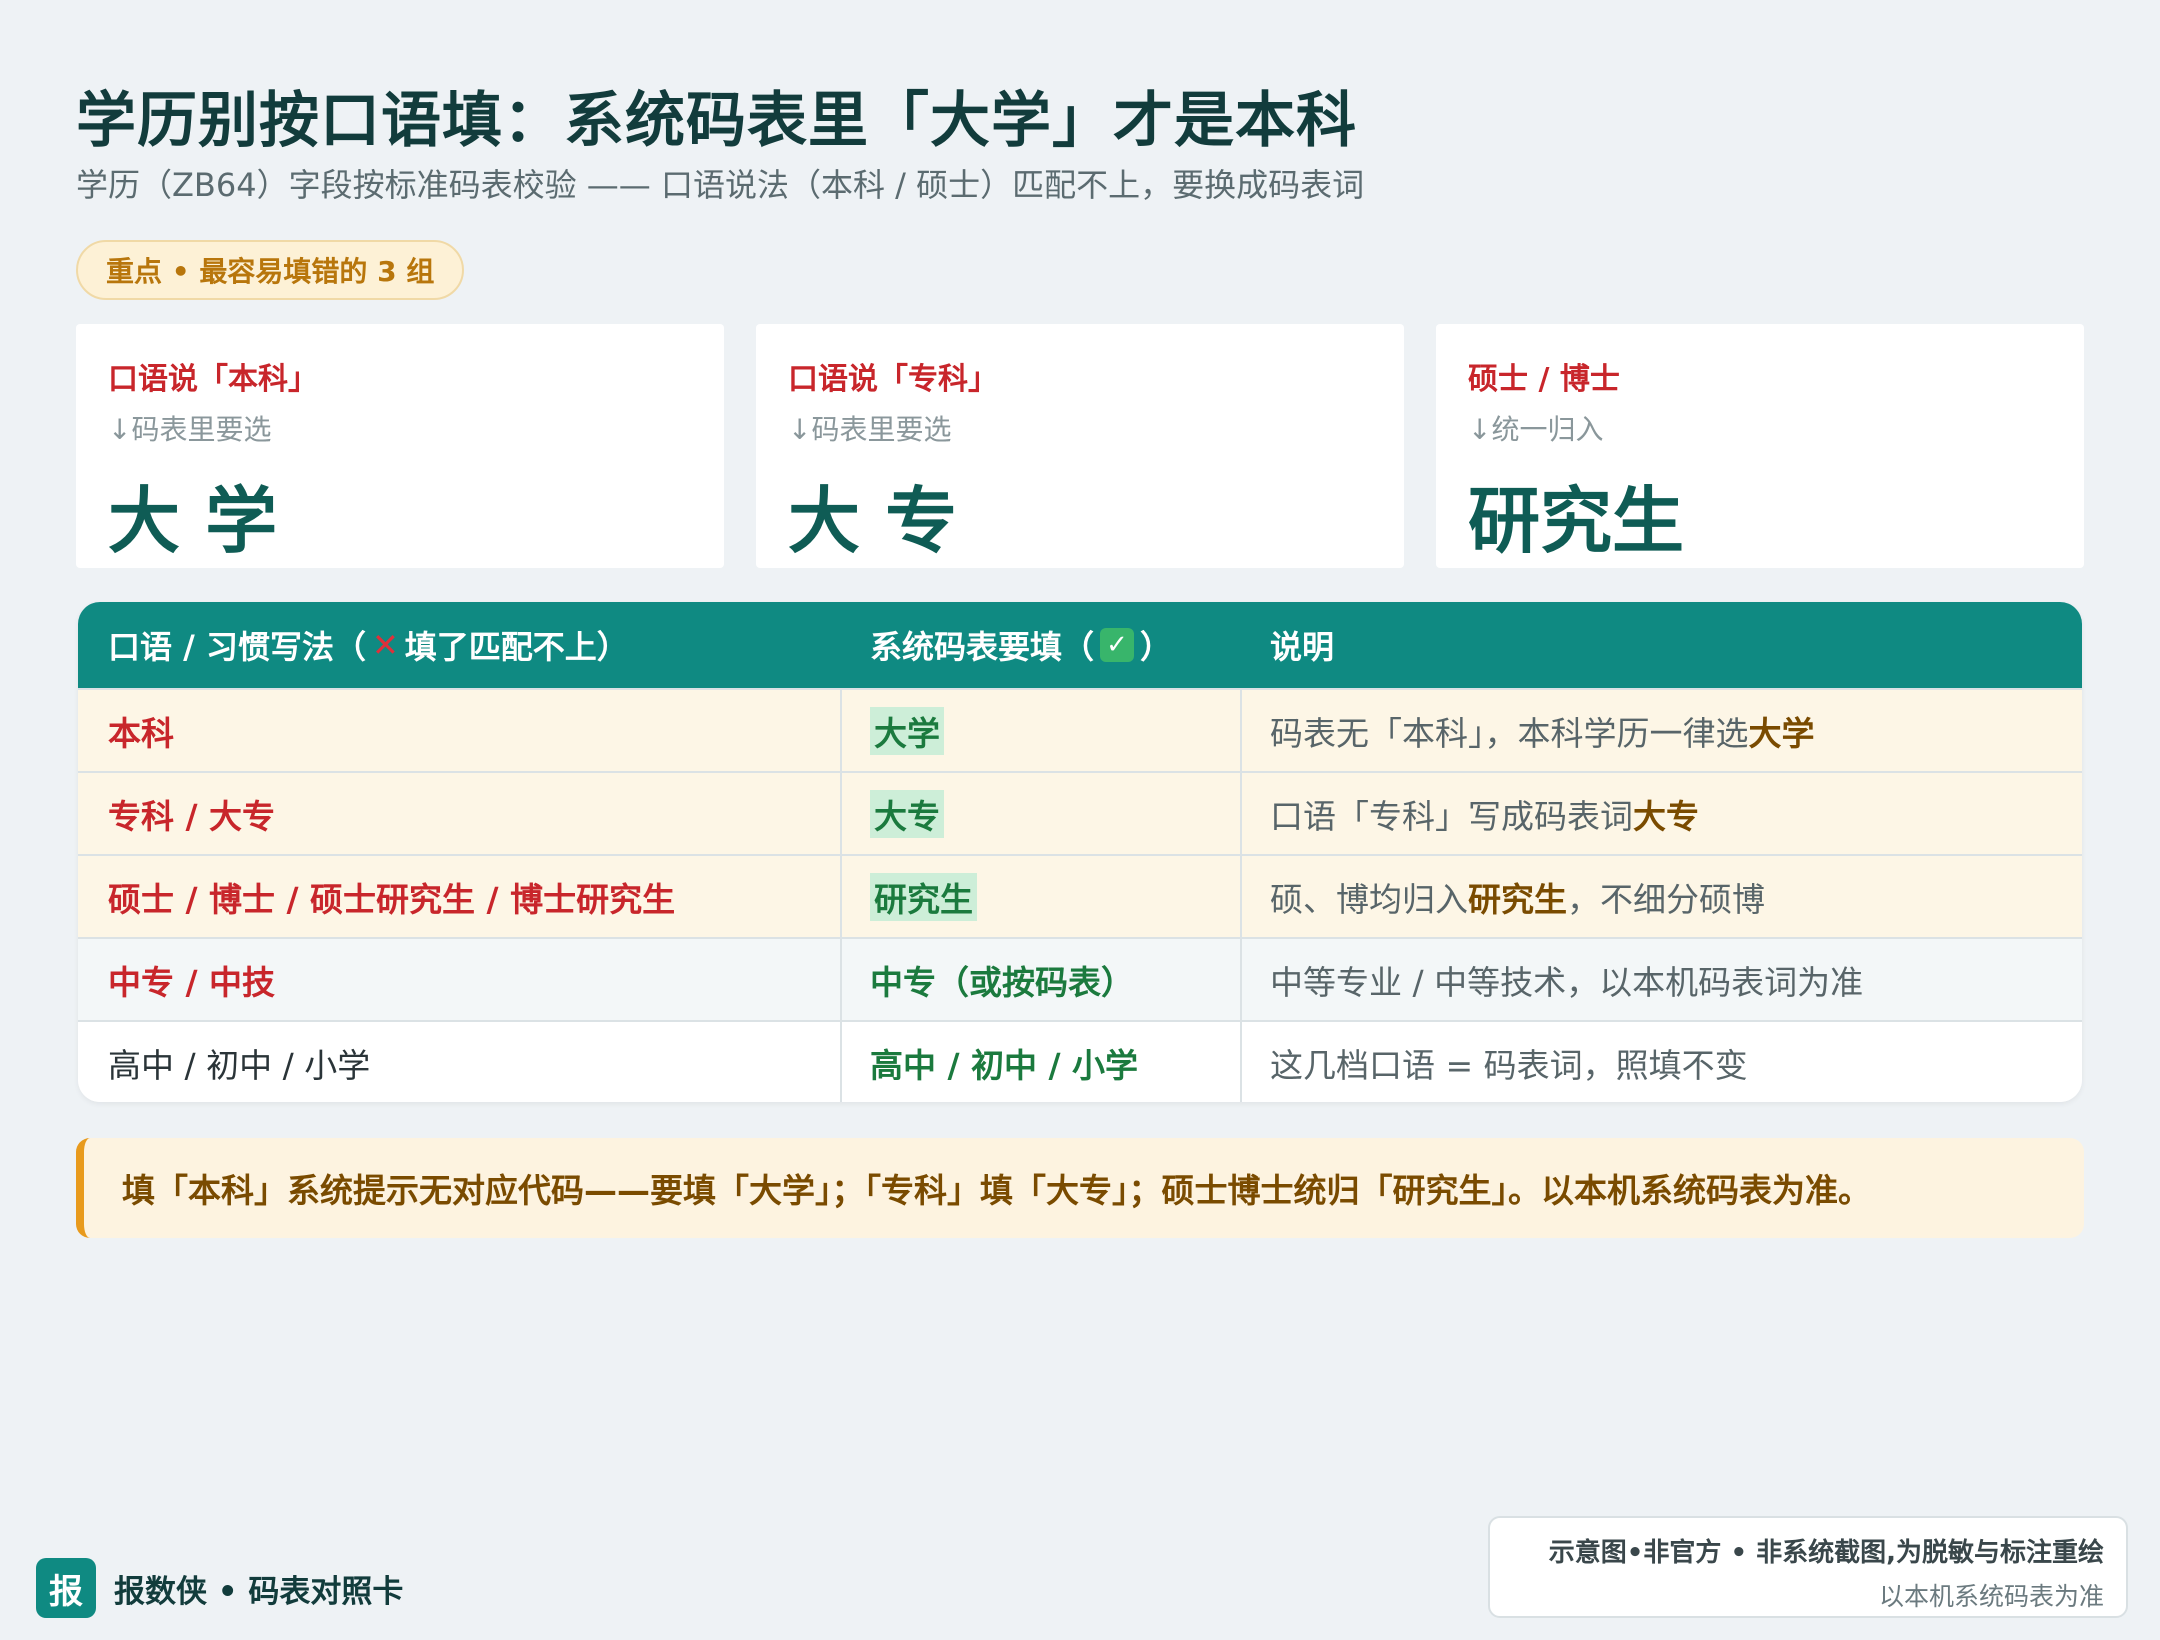  What do you see at coordinates (1991, 1596) in the screenshot?
I see `disclaimer-line-2: 以本机系统码表为准` at bounding box center [1991, 1596].